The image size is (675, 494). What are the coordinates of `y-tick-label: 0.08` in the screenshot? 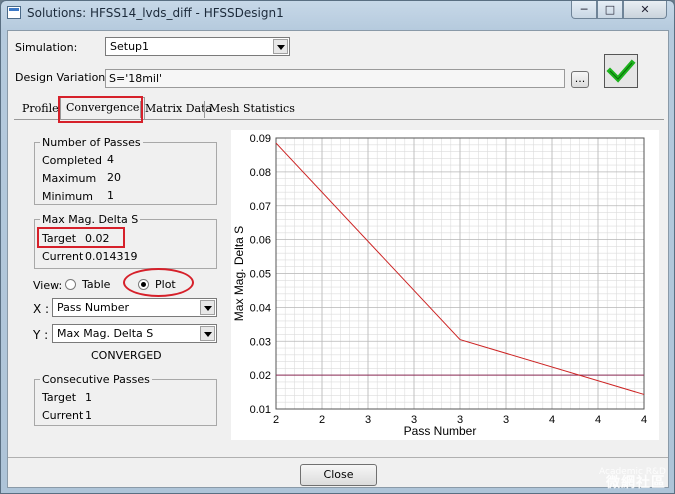 It's located at (260, 173).